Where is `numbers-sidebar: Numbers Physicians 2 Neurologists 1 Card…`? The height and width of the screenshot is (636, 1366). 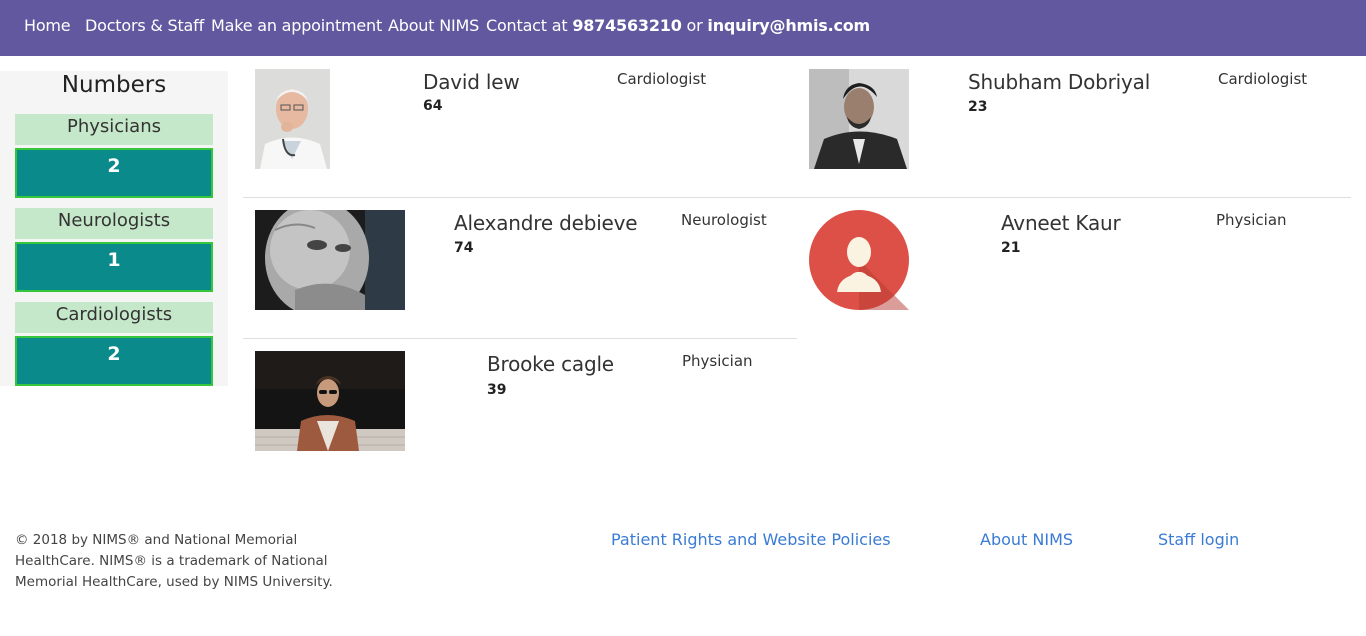
numbers-sidebar: Numbers Physicians 2 Neurologists 1 Card… is located at coordinates (114, 228).